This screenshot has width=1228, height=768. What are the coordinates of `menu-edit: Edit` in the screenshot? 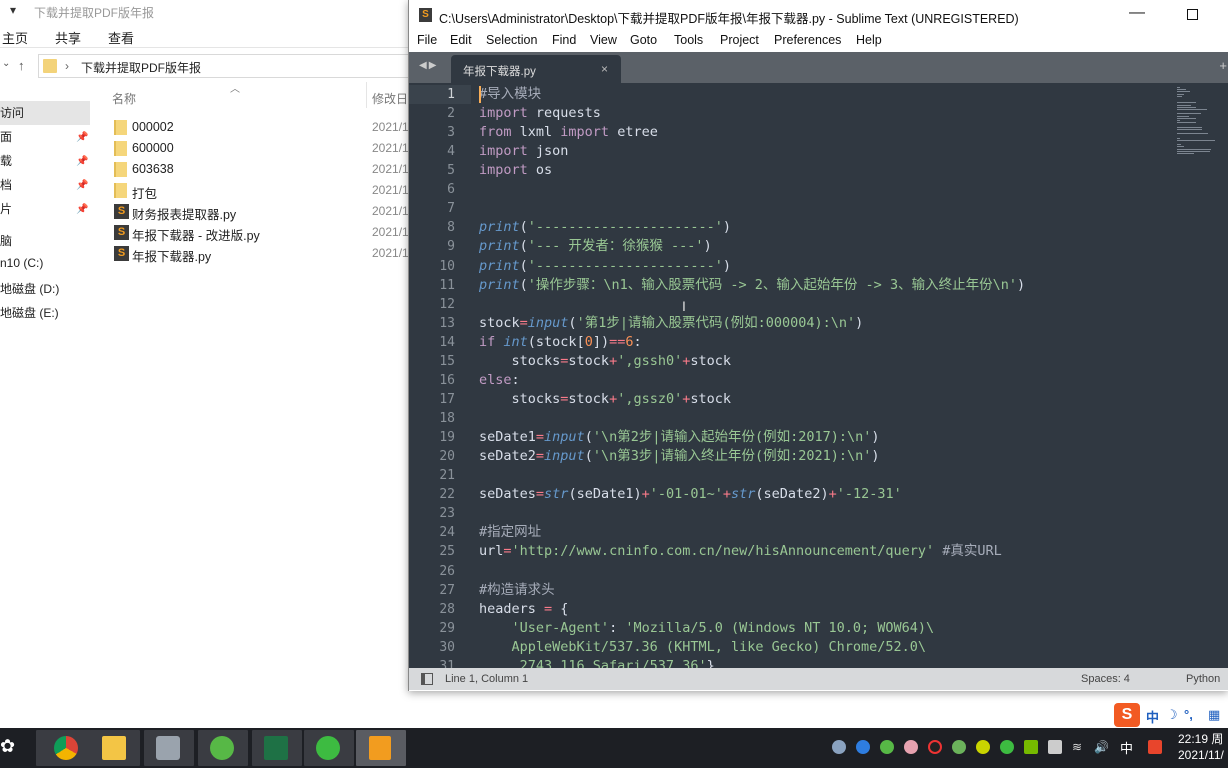 It's located at (461, 40).